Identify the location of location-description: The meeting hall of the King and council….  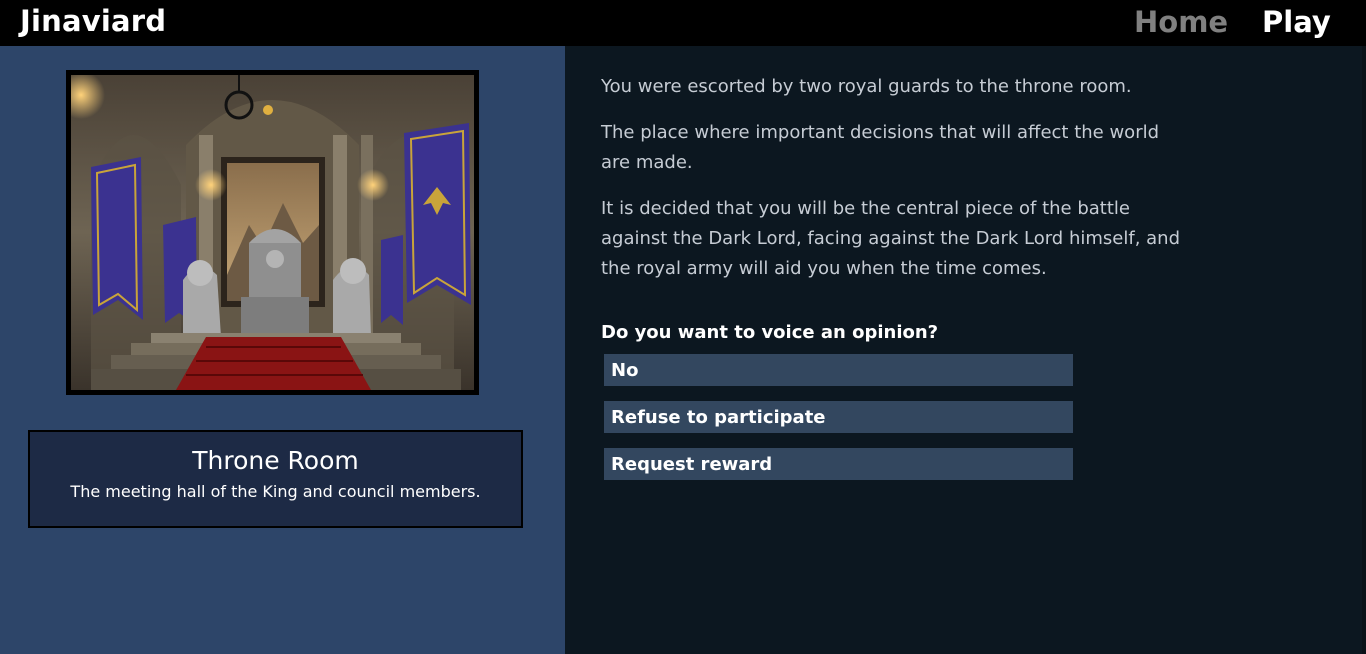
(275, 491).